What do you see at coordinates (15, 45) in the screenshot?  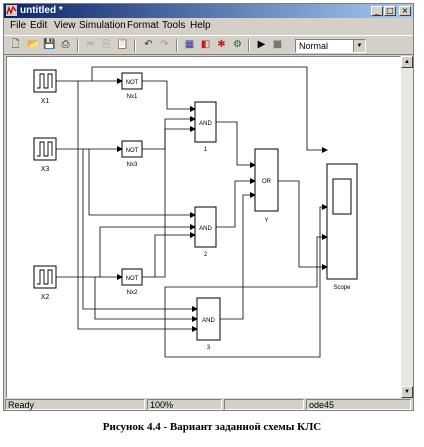 I see `new-file-icon: 🗋` at bounding box center [15, 45].